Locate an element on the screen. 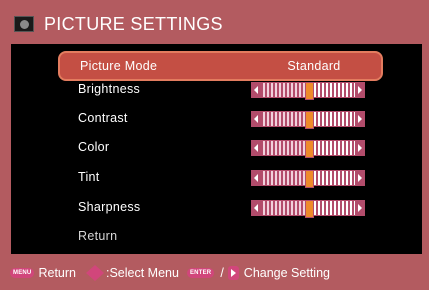  menu-item-label: Tint is located at coordinates (89, 177).